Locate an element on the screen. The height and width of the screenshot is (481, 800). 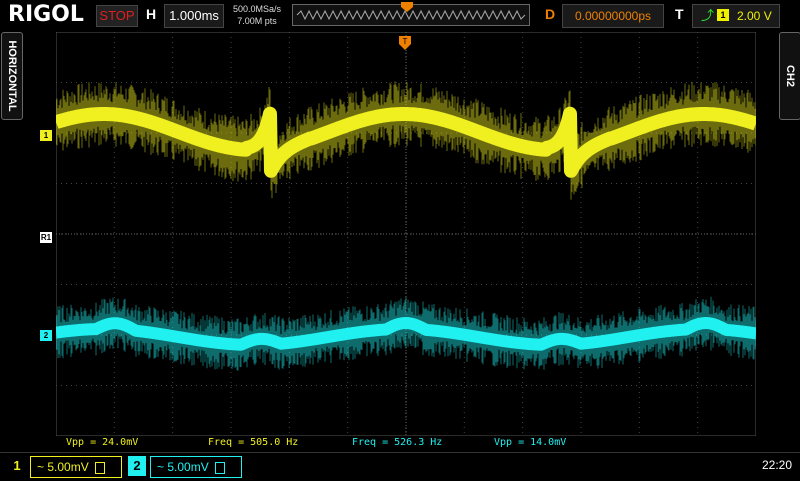
trigger-source-badge: 1 is located at coordinates (723, 15).